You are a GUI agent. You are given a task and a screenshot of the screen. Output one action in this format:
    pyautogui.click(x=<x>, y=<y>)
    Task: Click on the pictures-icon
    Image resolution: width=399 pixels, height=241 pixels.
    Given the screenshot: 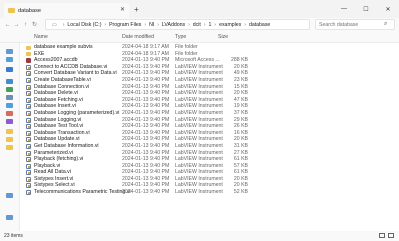 What is the action you would take?
    pyautogui.click(x=9, y=105)
    